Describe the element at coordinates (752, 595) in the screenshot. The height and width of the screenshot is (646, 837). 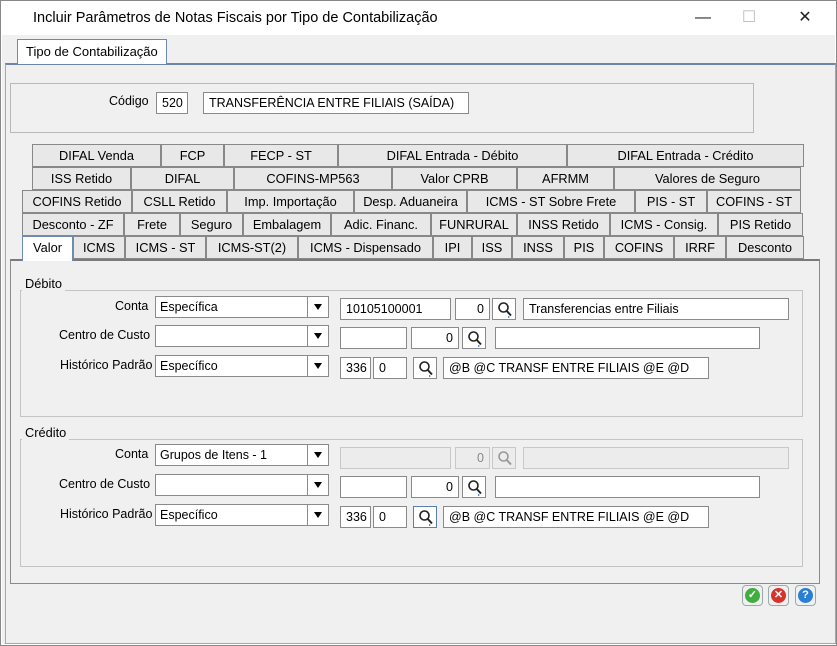
I see `ok-button: ✓` at that location.